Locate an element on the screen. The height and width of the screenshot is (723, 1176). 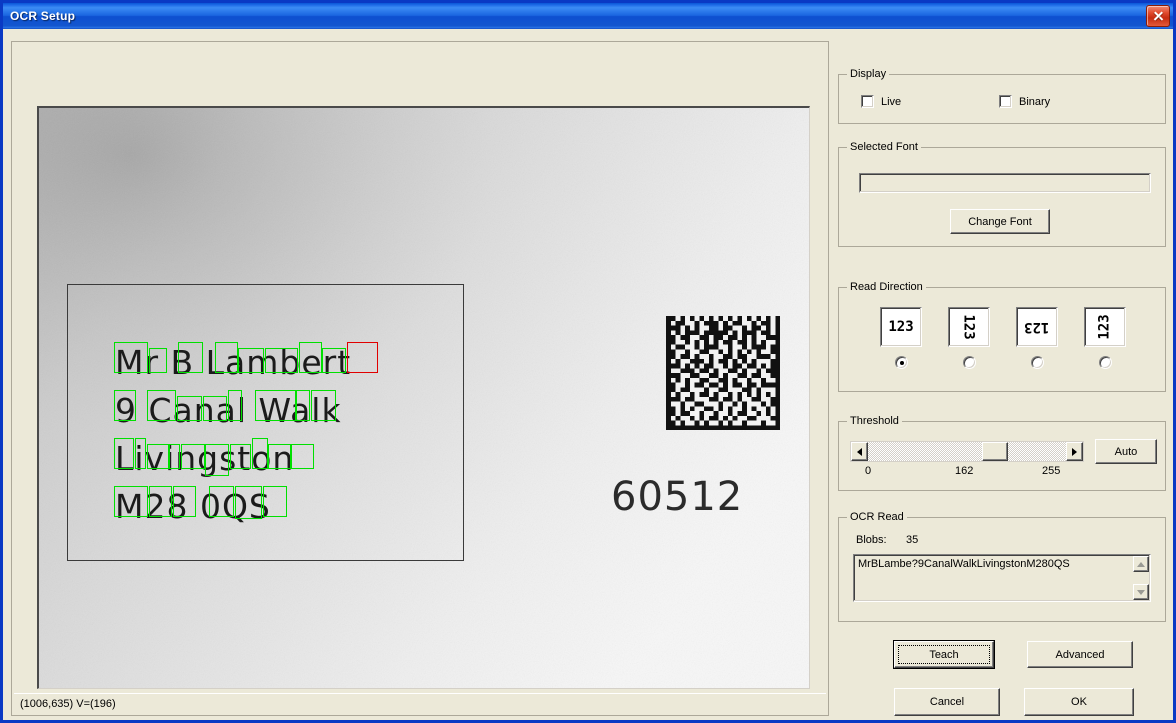
cancel-button-label: Cancel is located at coordinates (947, 702).